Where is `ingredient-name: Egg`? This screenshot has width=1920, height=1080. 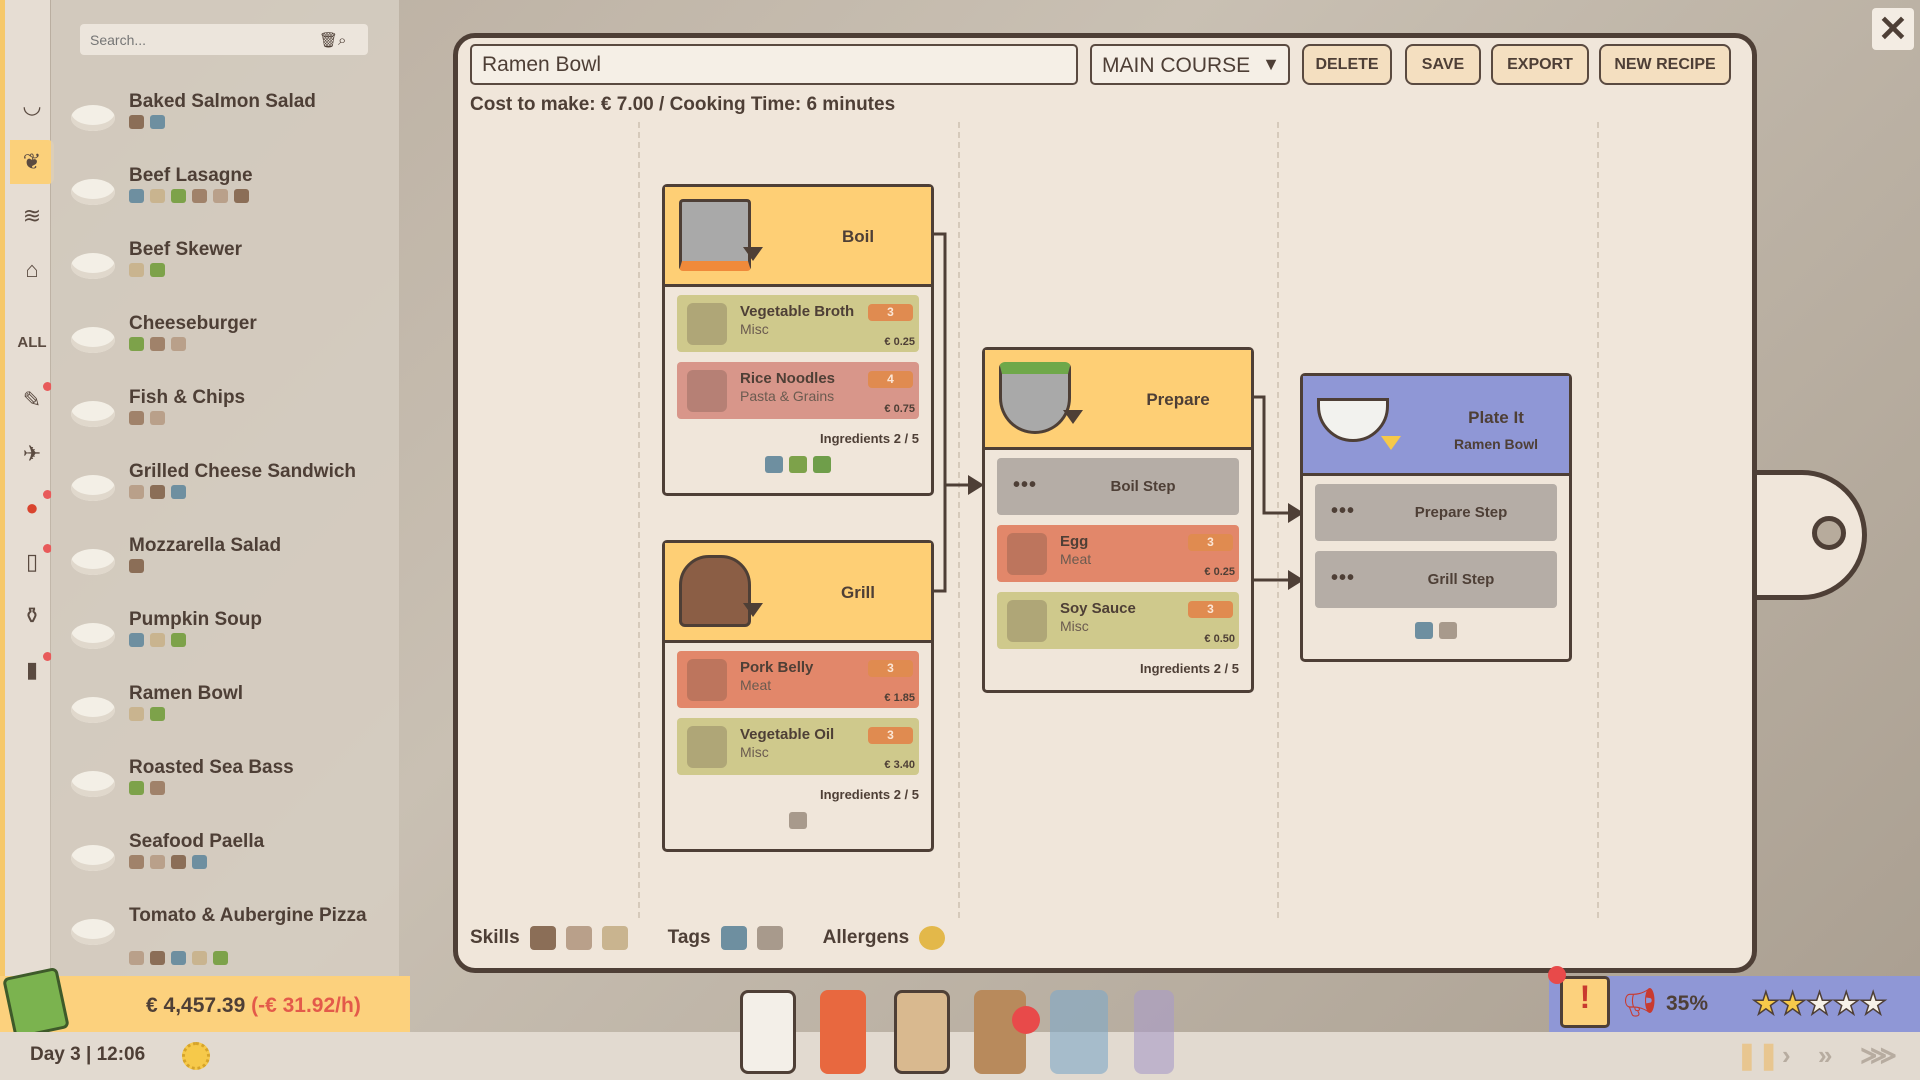 ingredient-name: Egg is located at coordinates (1074, 541).